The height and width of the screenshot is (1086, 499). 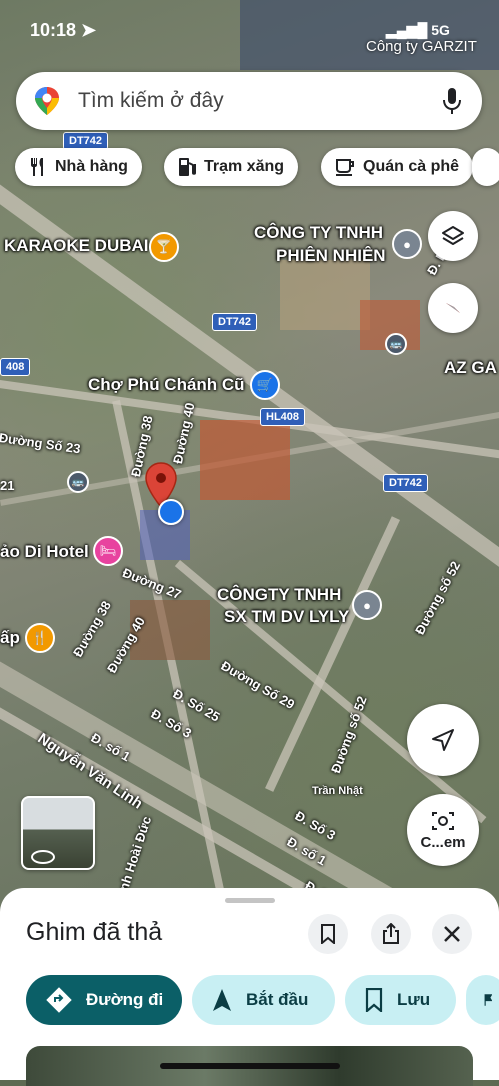 I want to click on start-button: Bắt đầu, so click(x=263, y=1000).